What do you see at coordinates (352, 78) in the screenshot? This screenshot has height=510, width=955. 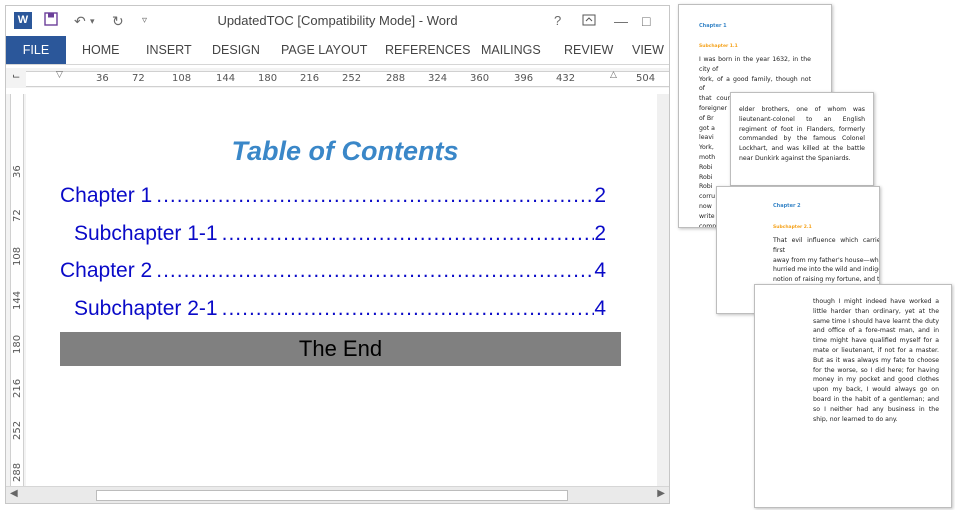 I see `ruler-label: 252` at bounding box center [352, 78].